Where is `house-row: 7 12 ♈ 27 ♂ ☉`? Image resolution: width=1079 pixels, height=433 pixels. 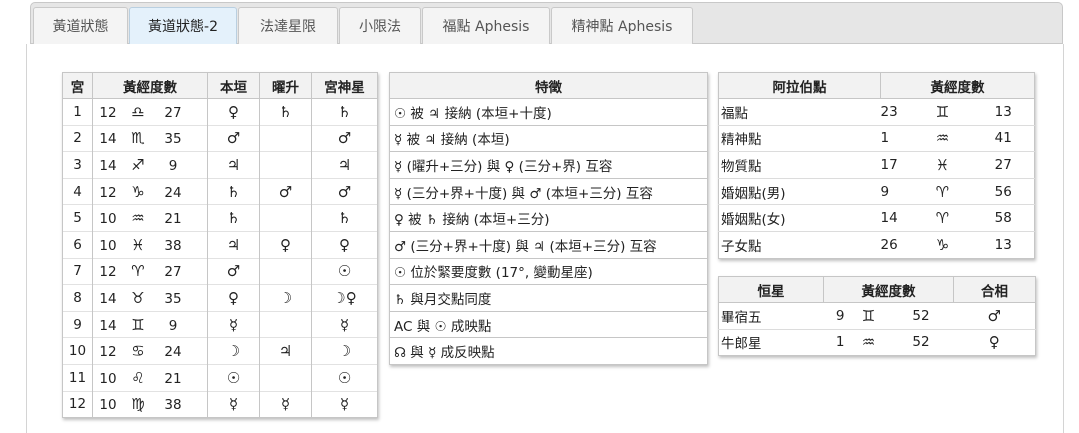 house-row: 7 12 ♈ 27 ♂ ☉ is located at coordinates (220, 271).